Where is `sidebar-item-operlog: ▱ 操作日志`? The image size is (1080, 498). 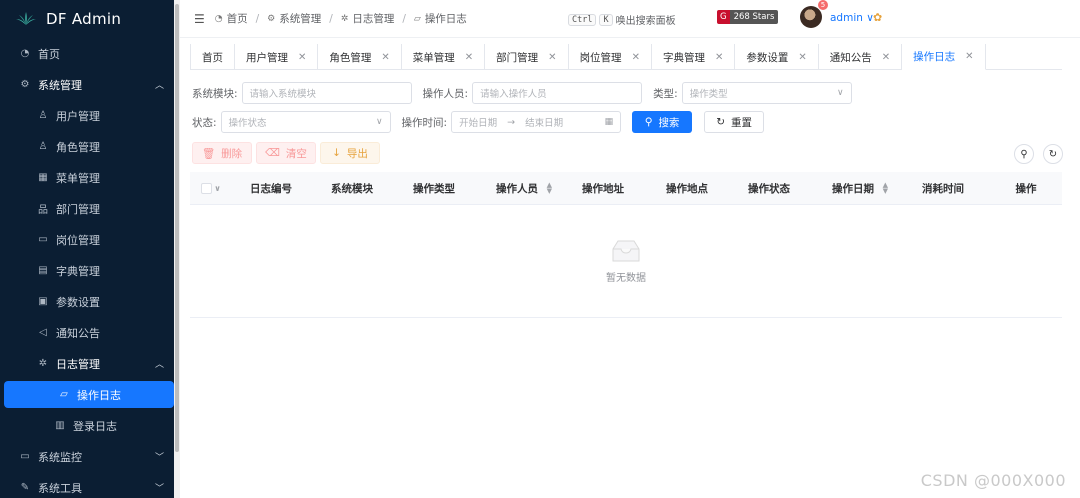 sidebar-item-operlog: ▱ 操作日志 is located at coordinates (89, 394).